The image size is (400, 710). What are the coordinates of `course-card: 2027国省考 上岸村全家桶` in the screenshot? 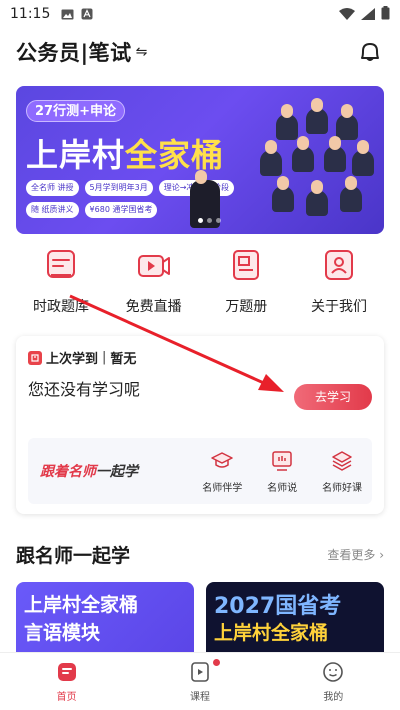 It's located at (295, 617).